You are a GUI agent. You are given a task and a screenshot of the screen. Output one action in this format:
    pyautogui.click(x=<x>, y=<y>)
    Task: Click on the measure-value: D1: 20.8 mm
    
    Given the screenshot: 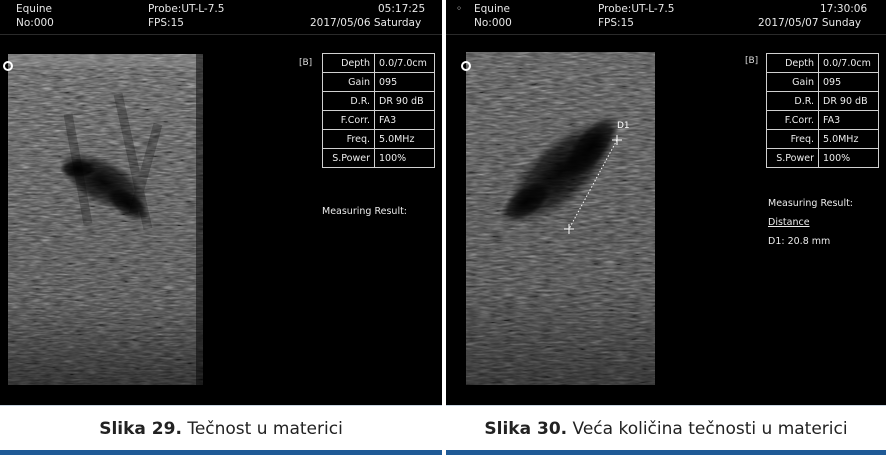 What is the action you would take?
    pyautogui.click(x=799, y=241)
    